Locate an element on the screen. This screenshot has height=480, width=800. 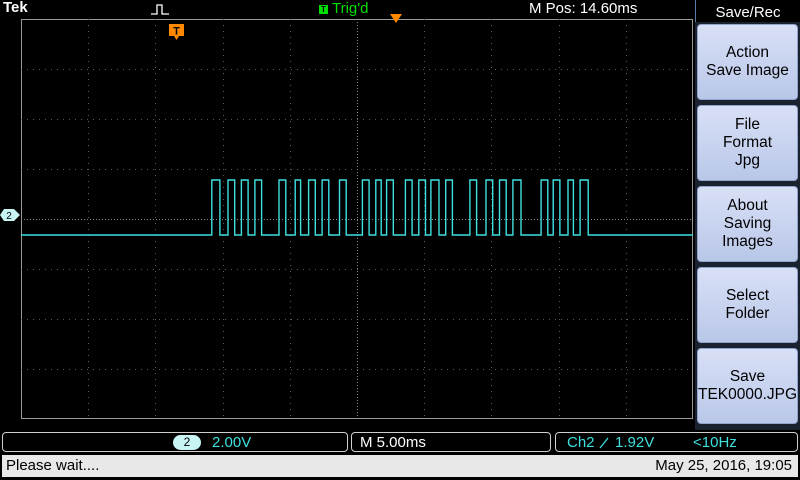
menu-title: Save/Rec is located at coordinates (747, 11).